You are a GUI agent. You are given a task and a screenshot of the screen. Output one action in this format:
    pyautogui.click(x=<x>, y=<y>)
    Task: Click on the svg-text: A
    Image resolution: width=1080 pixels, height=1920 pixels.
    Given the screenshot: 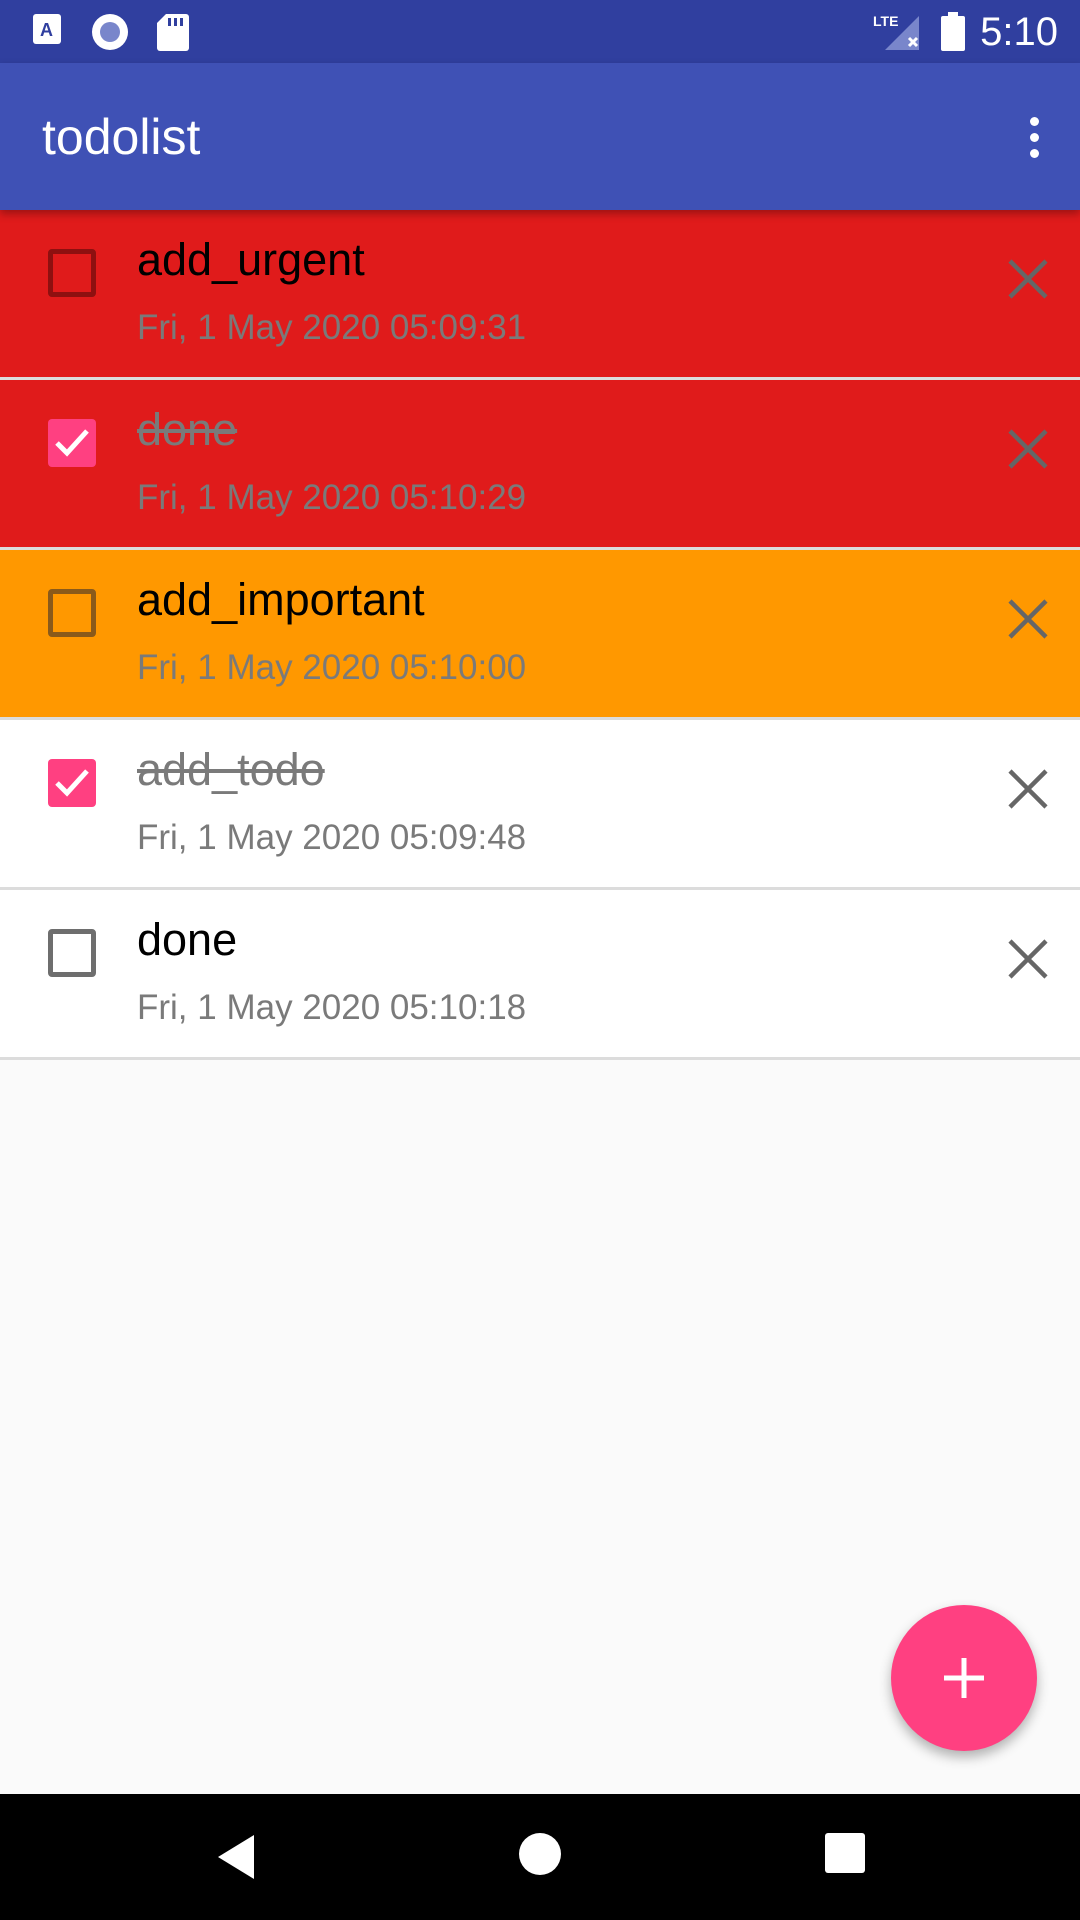 What is the action you would take?
    pyautogui.click(x=46, y=30)
    